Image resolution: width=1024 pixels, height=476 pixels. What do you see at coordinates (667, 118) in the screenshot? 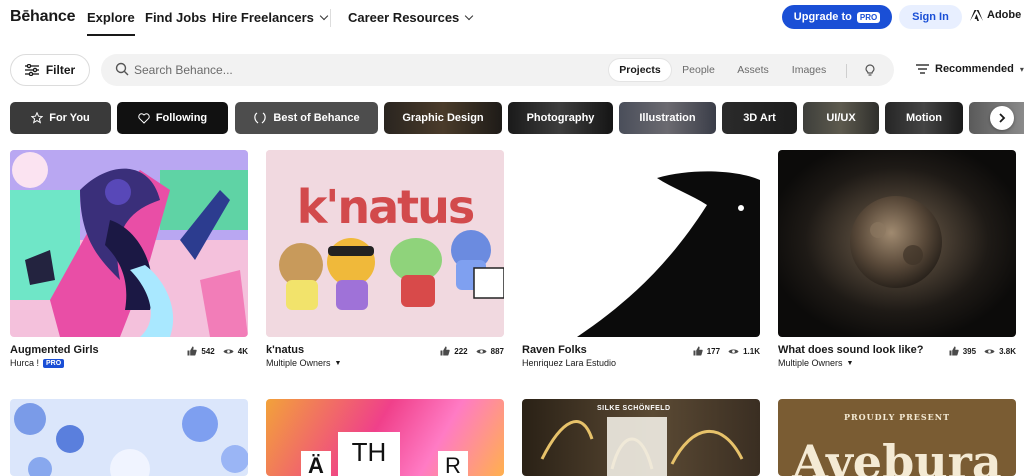
I see `category-illustration: Illustration` at bounding box center [667, 118].